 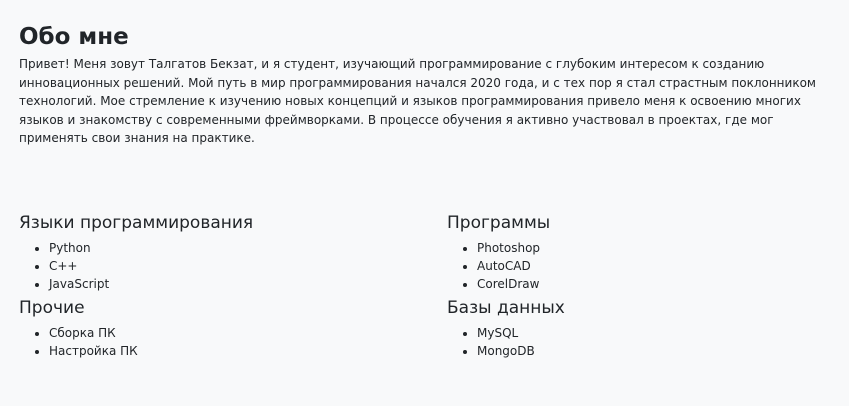 What do you see at coordinates (74, 37) in the screenshot?
I see `about-title: Обо мне` at bounding box center [74, 37].